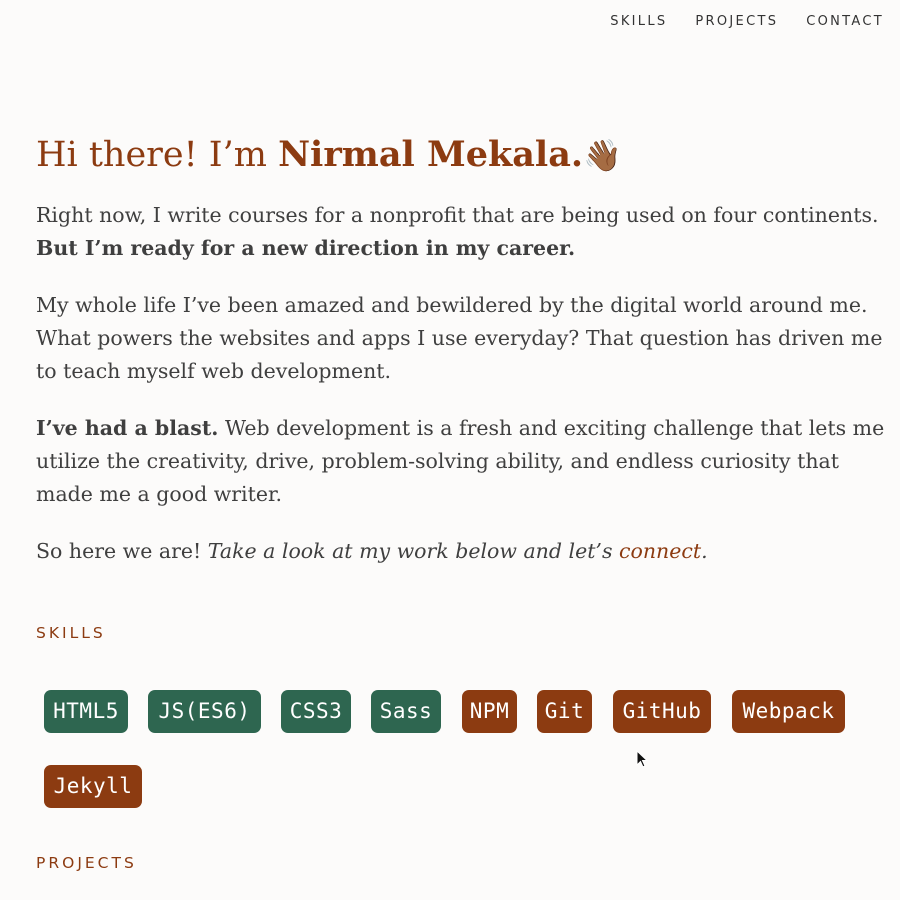 This screenshot has width=900, height=900. Describe the element at coordinates (413, 551) in the screenshot. I see `p4-italic: Take a look at my work below and let’s` at that location.